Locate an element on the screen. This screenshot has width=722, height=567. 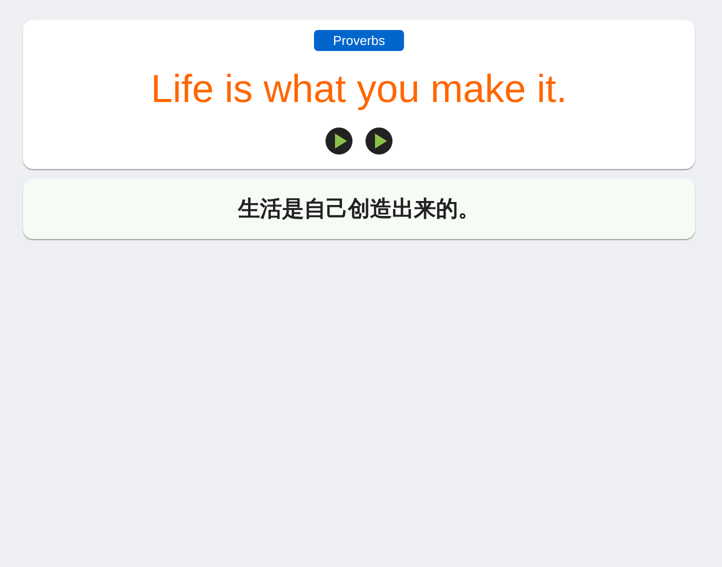
phrase-text: Life is what you make it. is located at coordinates (359, 90).